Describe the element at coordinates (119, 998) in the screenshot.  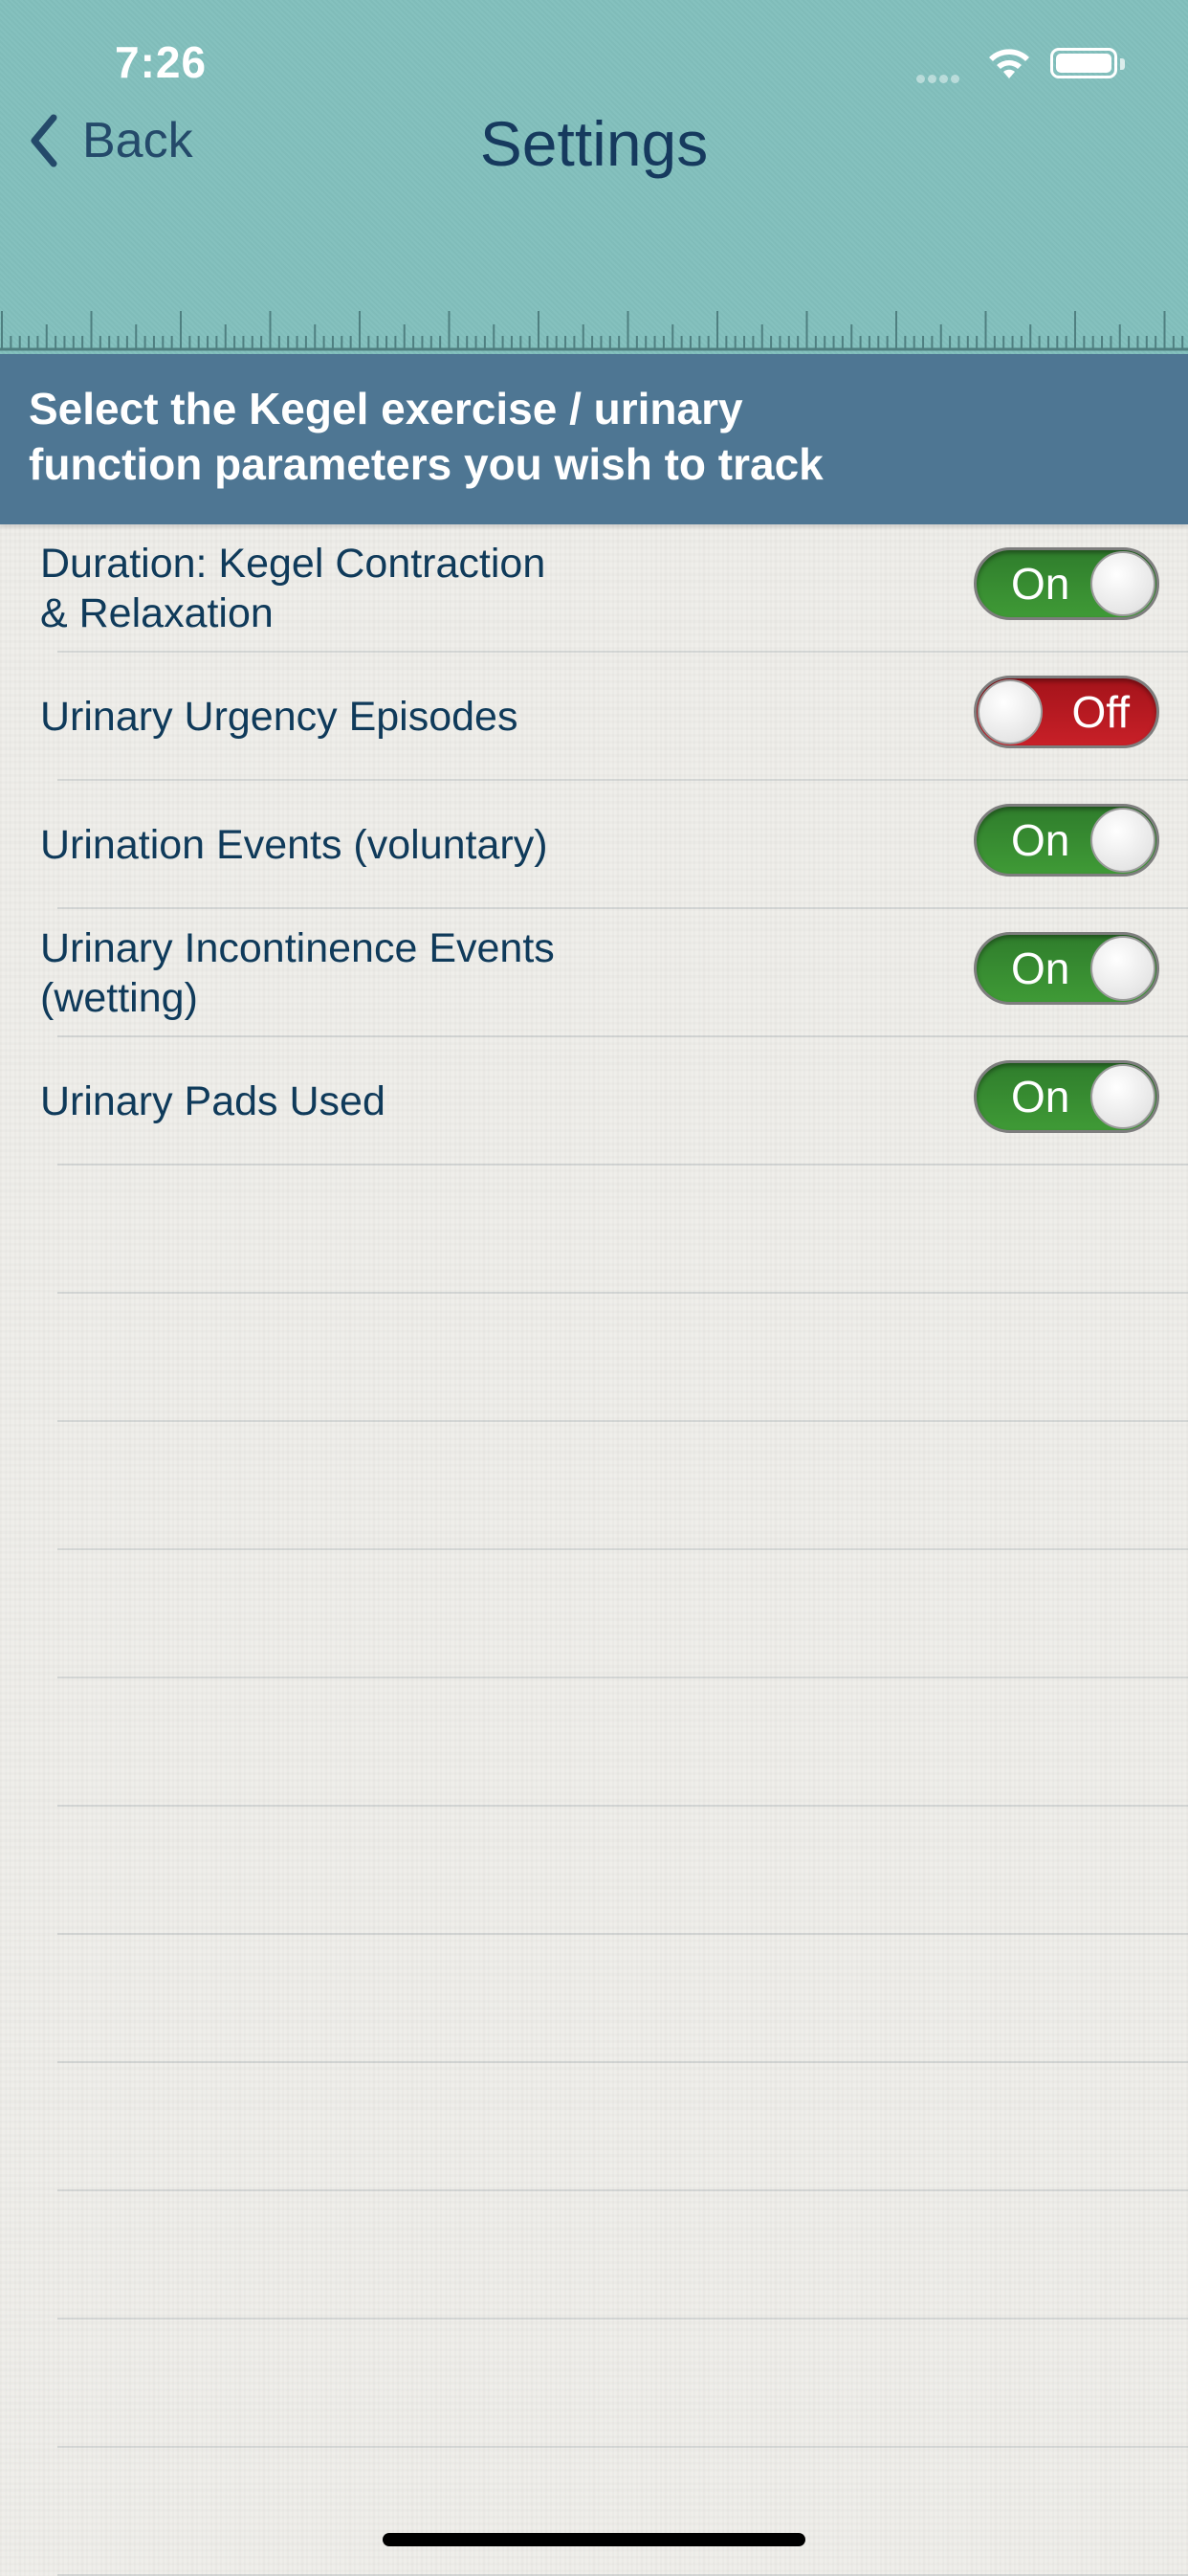
I see `setting-label-line-2: (wetting)` at that location.